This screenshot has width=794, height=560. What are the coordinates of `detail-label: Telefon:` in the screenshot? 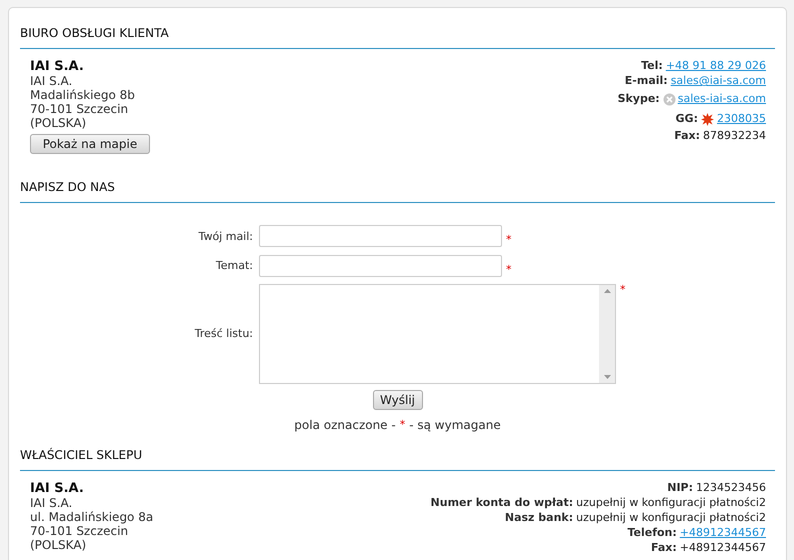 It's located at (652, 533).